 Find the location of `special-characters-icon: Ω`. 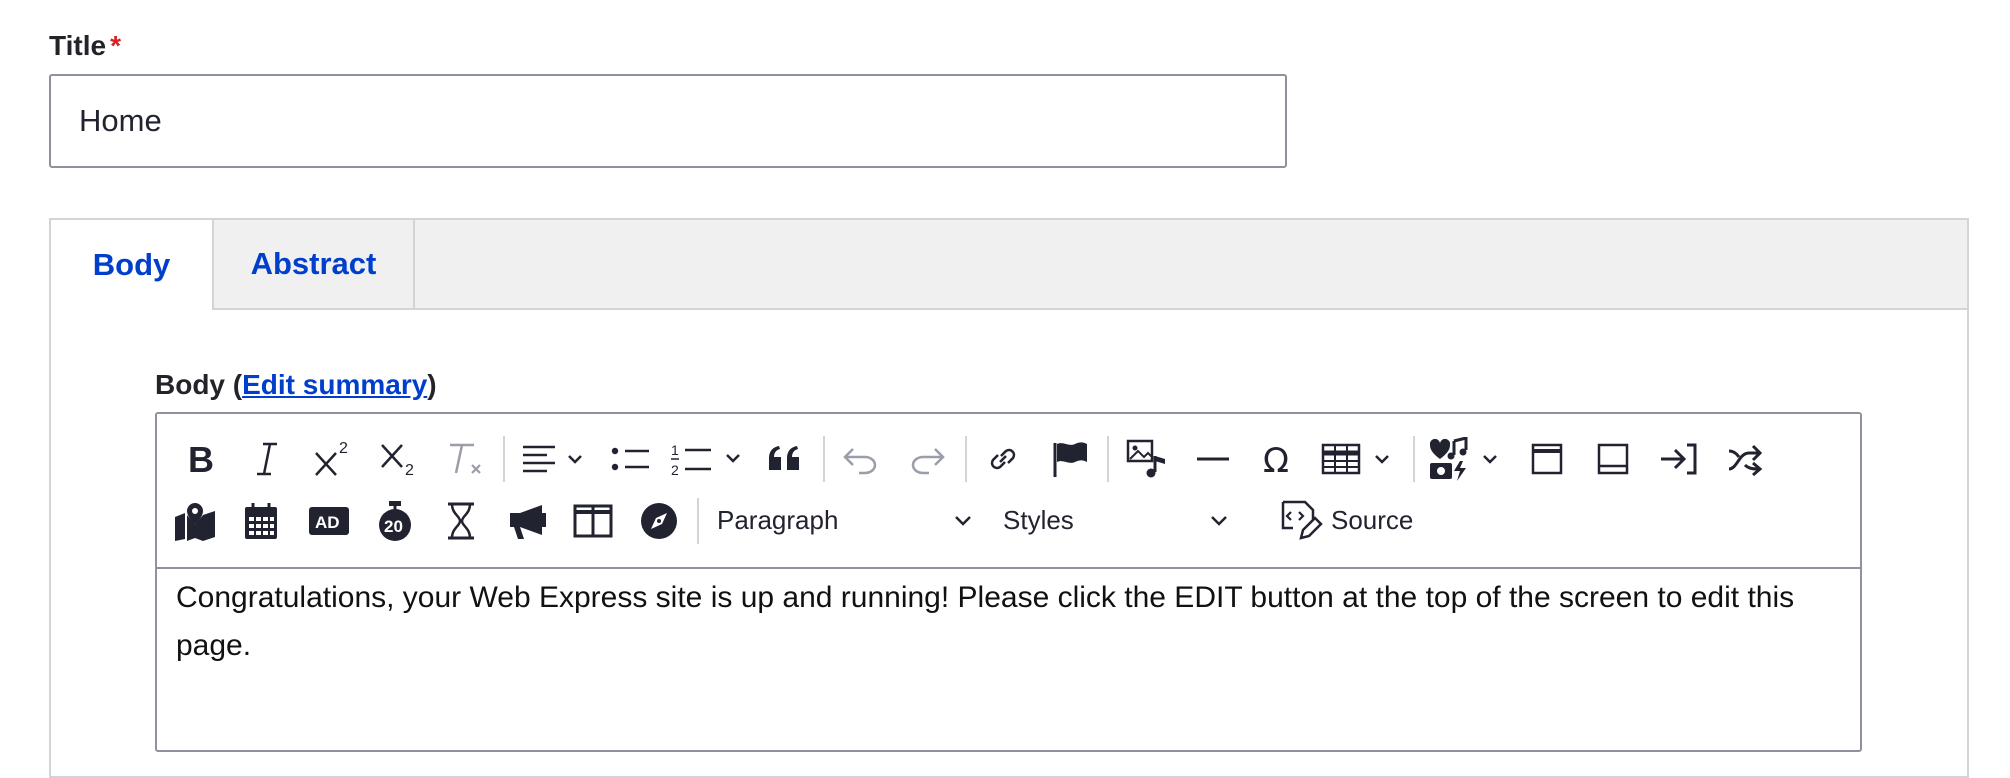

special-characters-icon: Ω is located at coordinates (1279, 459).